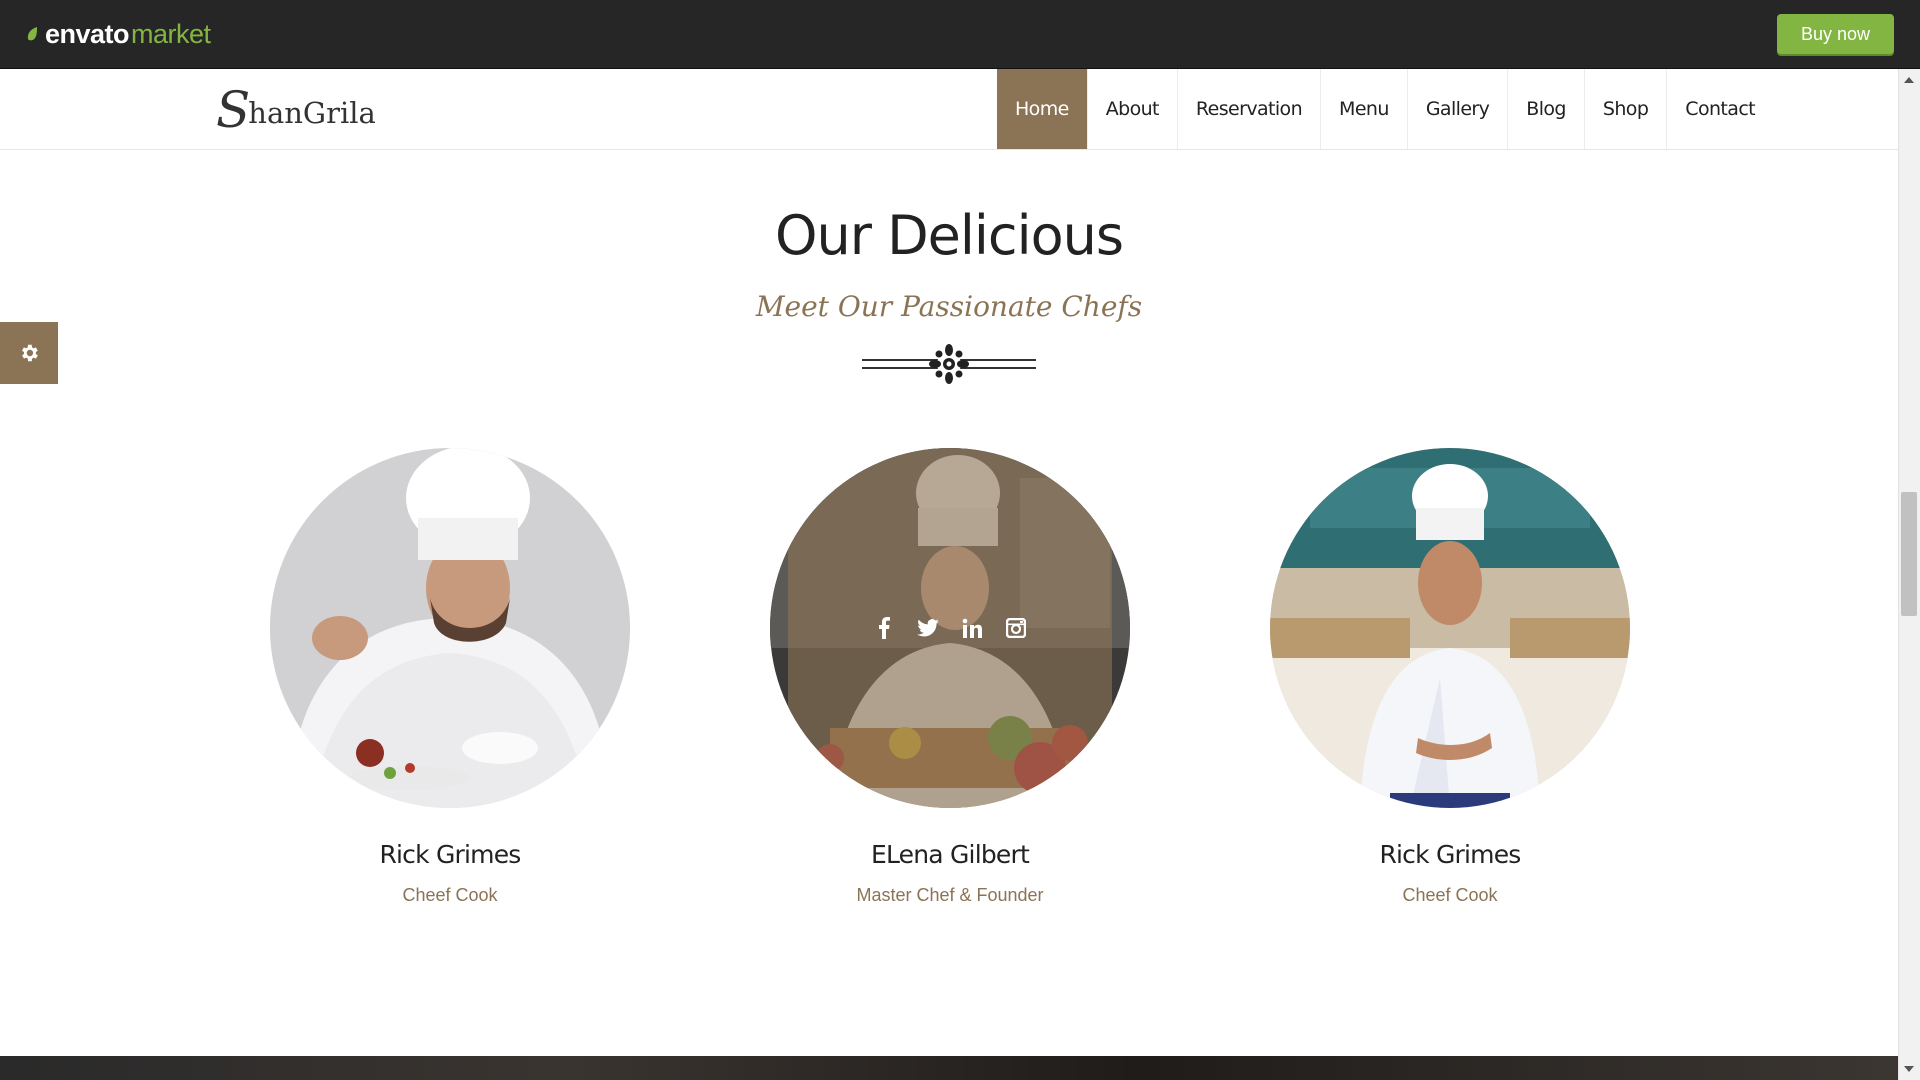  I want to click on chef-card: ELena Gilbert Master Chef & Founder, so click(950, 677).